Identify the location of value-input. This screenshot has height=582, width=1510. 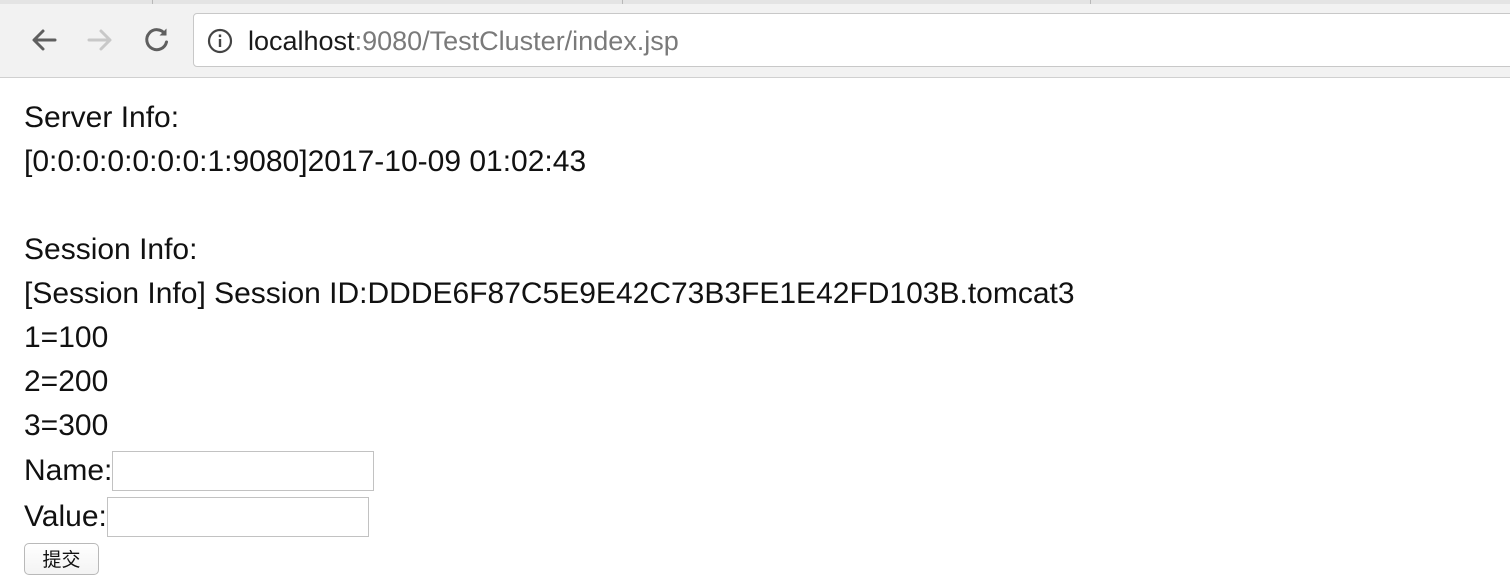
(237, 517).